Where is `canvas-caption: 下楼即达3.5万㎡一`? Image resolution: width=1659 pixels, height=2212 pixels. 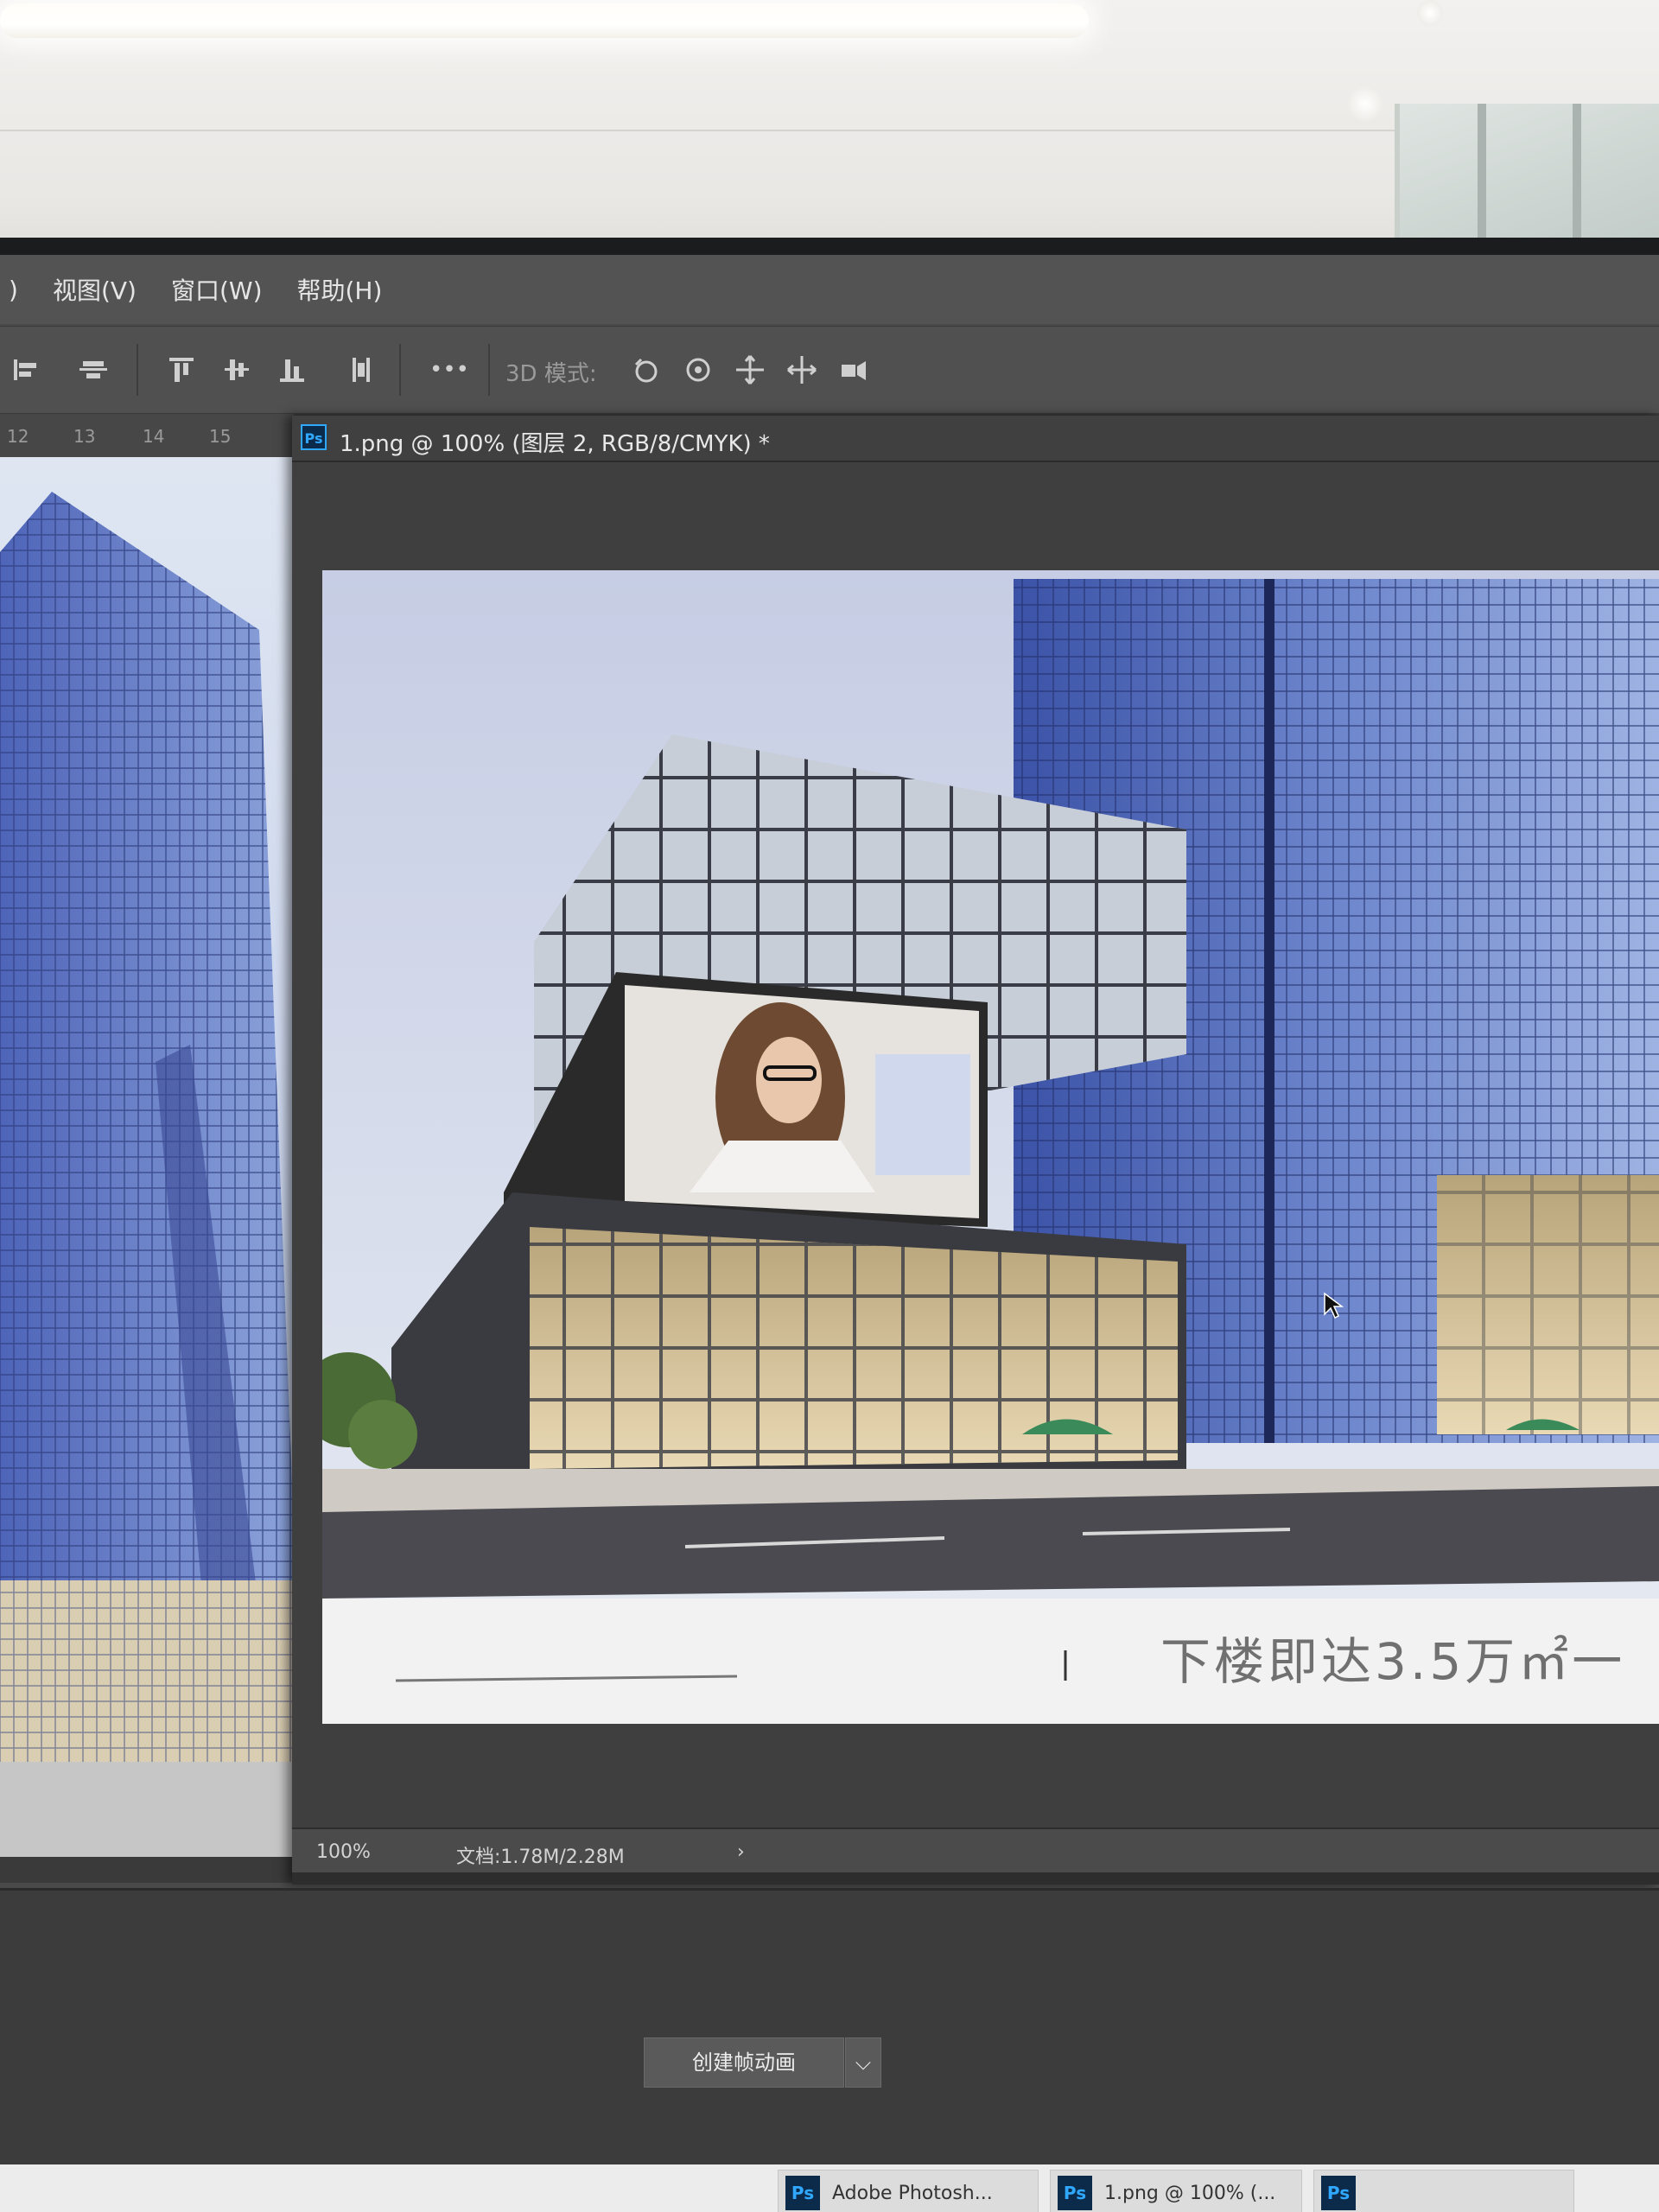
canvas-caption: 下楼即达3.5万㎡一 is located at coordinates (1393, 1661).